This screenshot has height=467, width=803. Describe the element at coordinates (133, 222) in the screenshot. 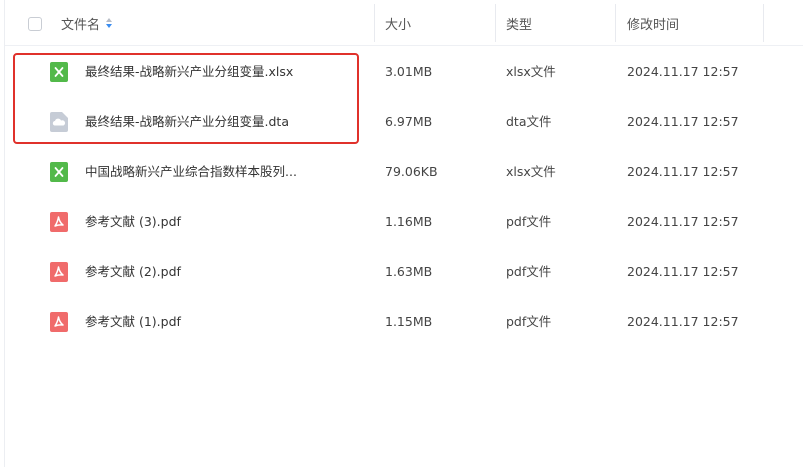

I see `file-name: 参考文献 (3).pdf` at that location.